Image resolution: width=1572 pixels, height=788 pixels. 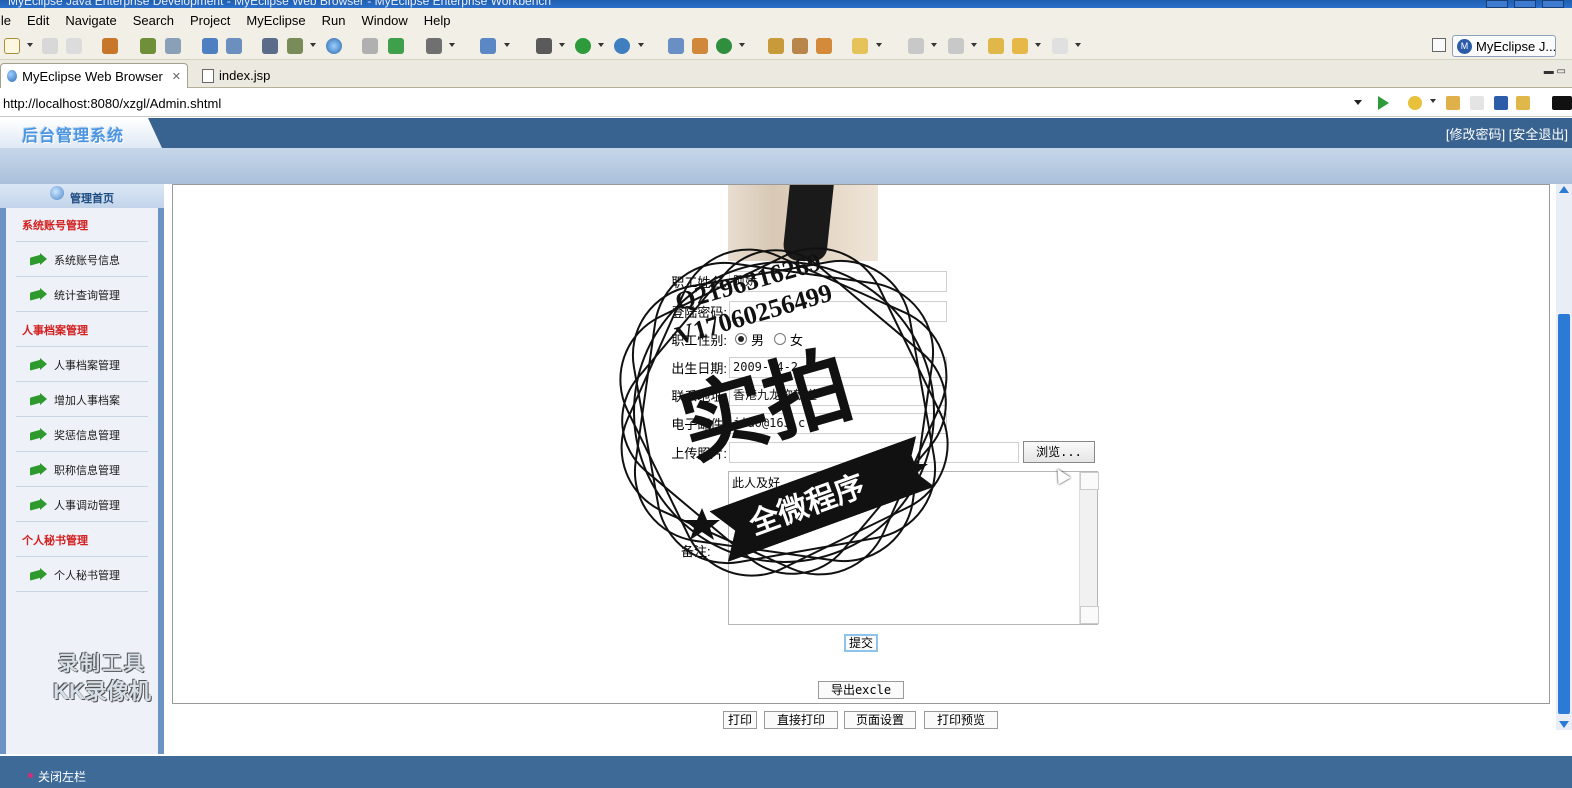 I want to click on external-tools-icon, so click(x=622, y=46).